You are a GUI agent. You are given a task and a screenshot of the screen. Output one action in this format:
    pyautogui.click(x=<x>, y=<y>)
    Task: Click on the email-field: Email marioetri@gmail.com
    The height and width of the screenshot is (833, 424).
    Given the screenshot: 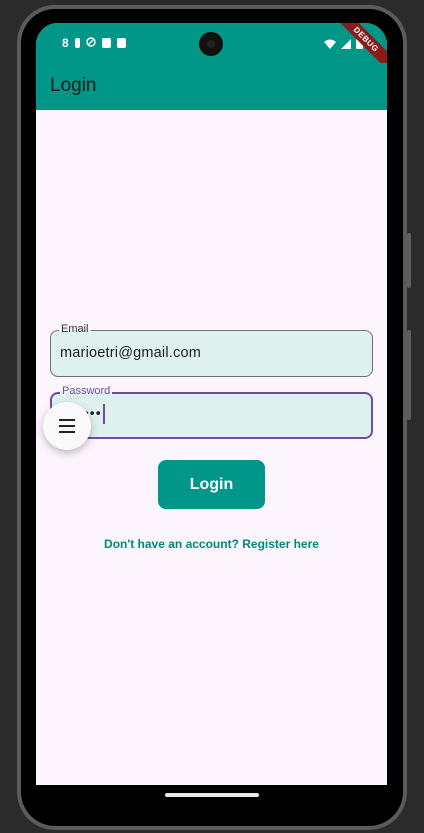 What is the action you would take?
    pyautogui.click(x=211, y=350)
    